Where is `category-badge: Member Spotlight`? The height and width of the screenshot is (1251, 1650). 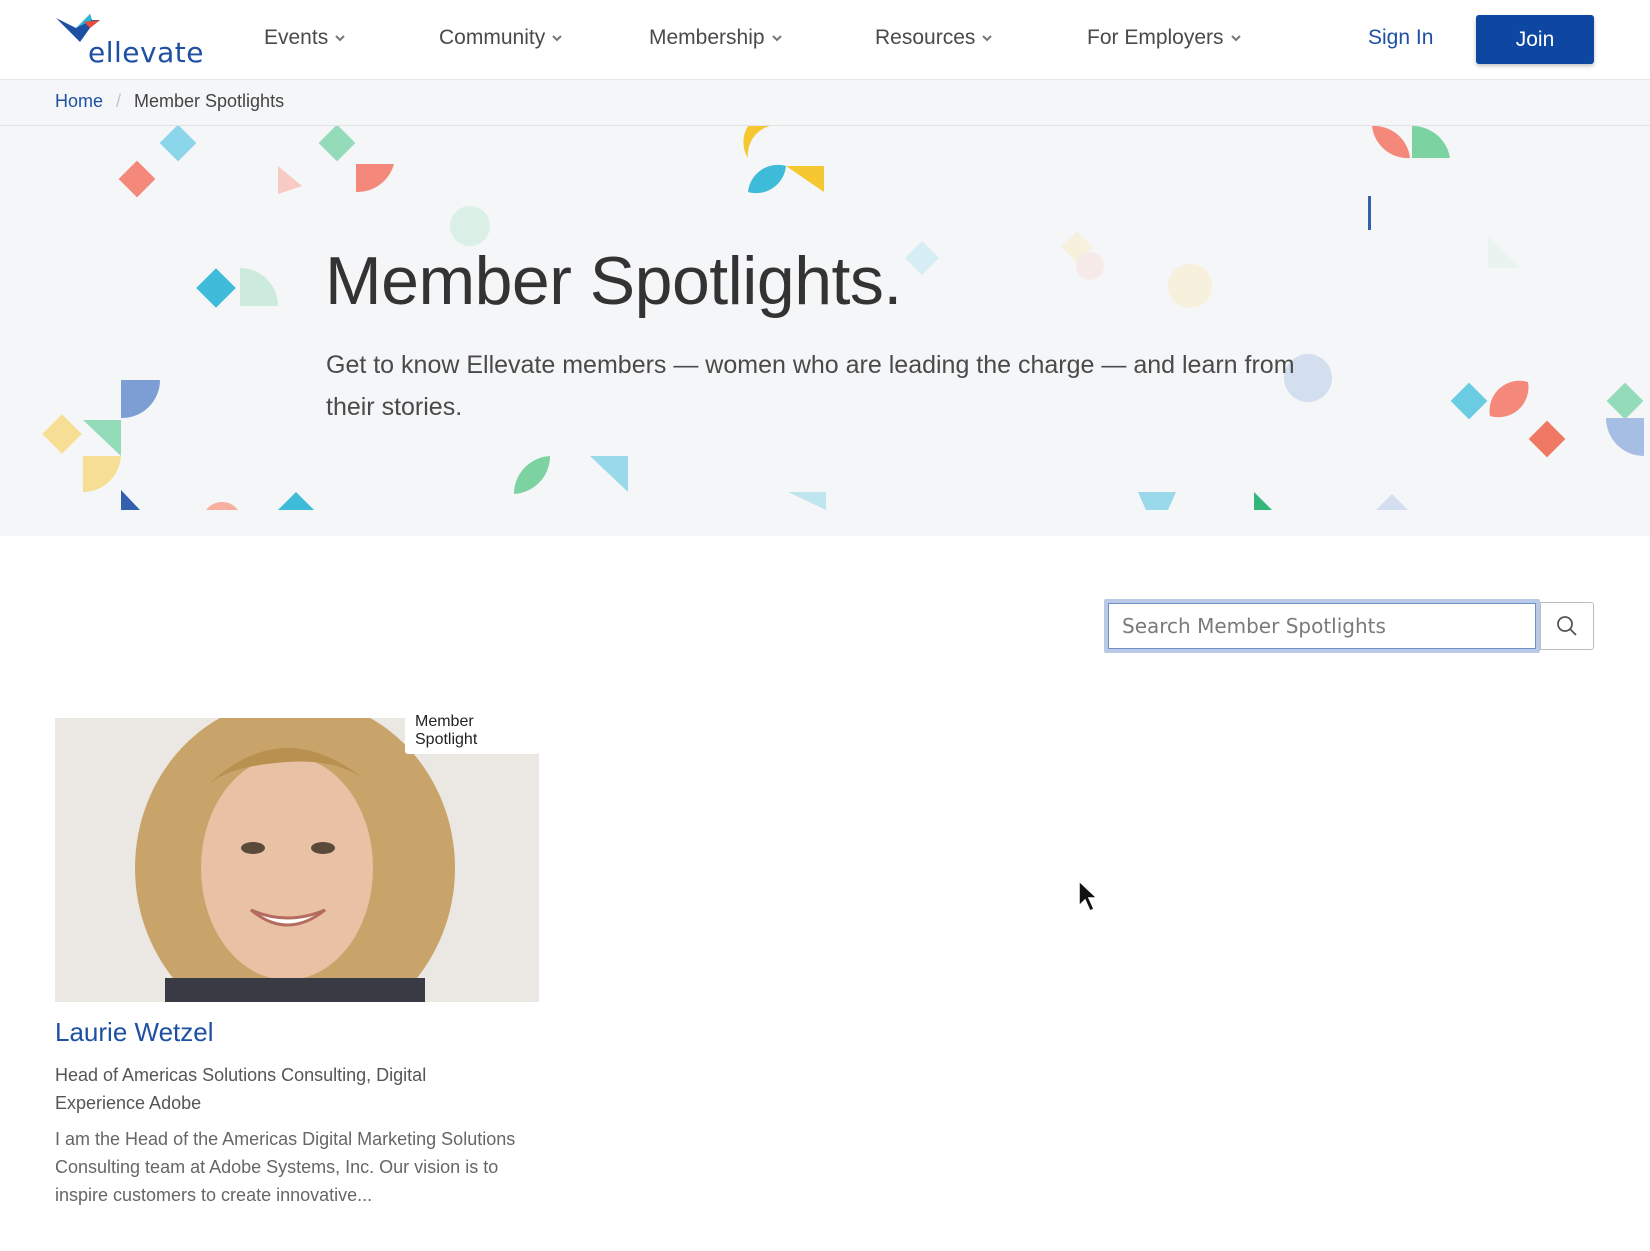
category-badge: Member Spotlight is located at coordinates (472, 731).